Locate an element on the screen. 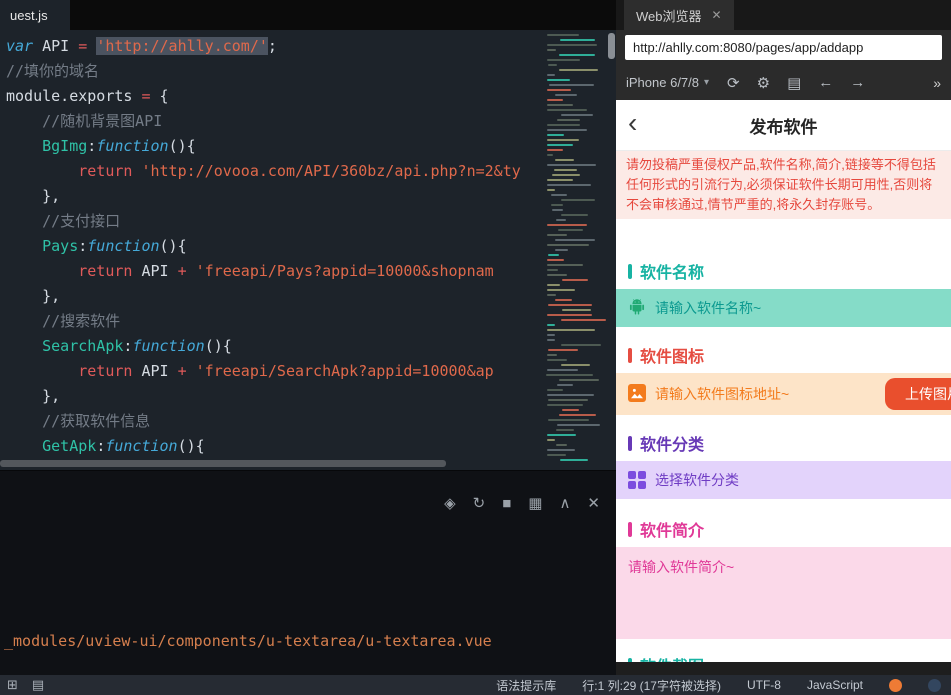  category-placeholder: 选择软件分类 is located at coordinates (697, 480).